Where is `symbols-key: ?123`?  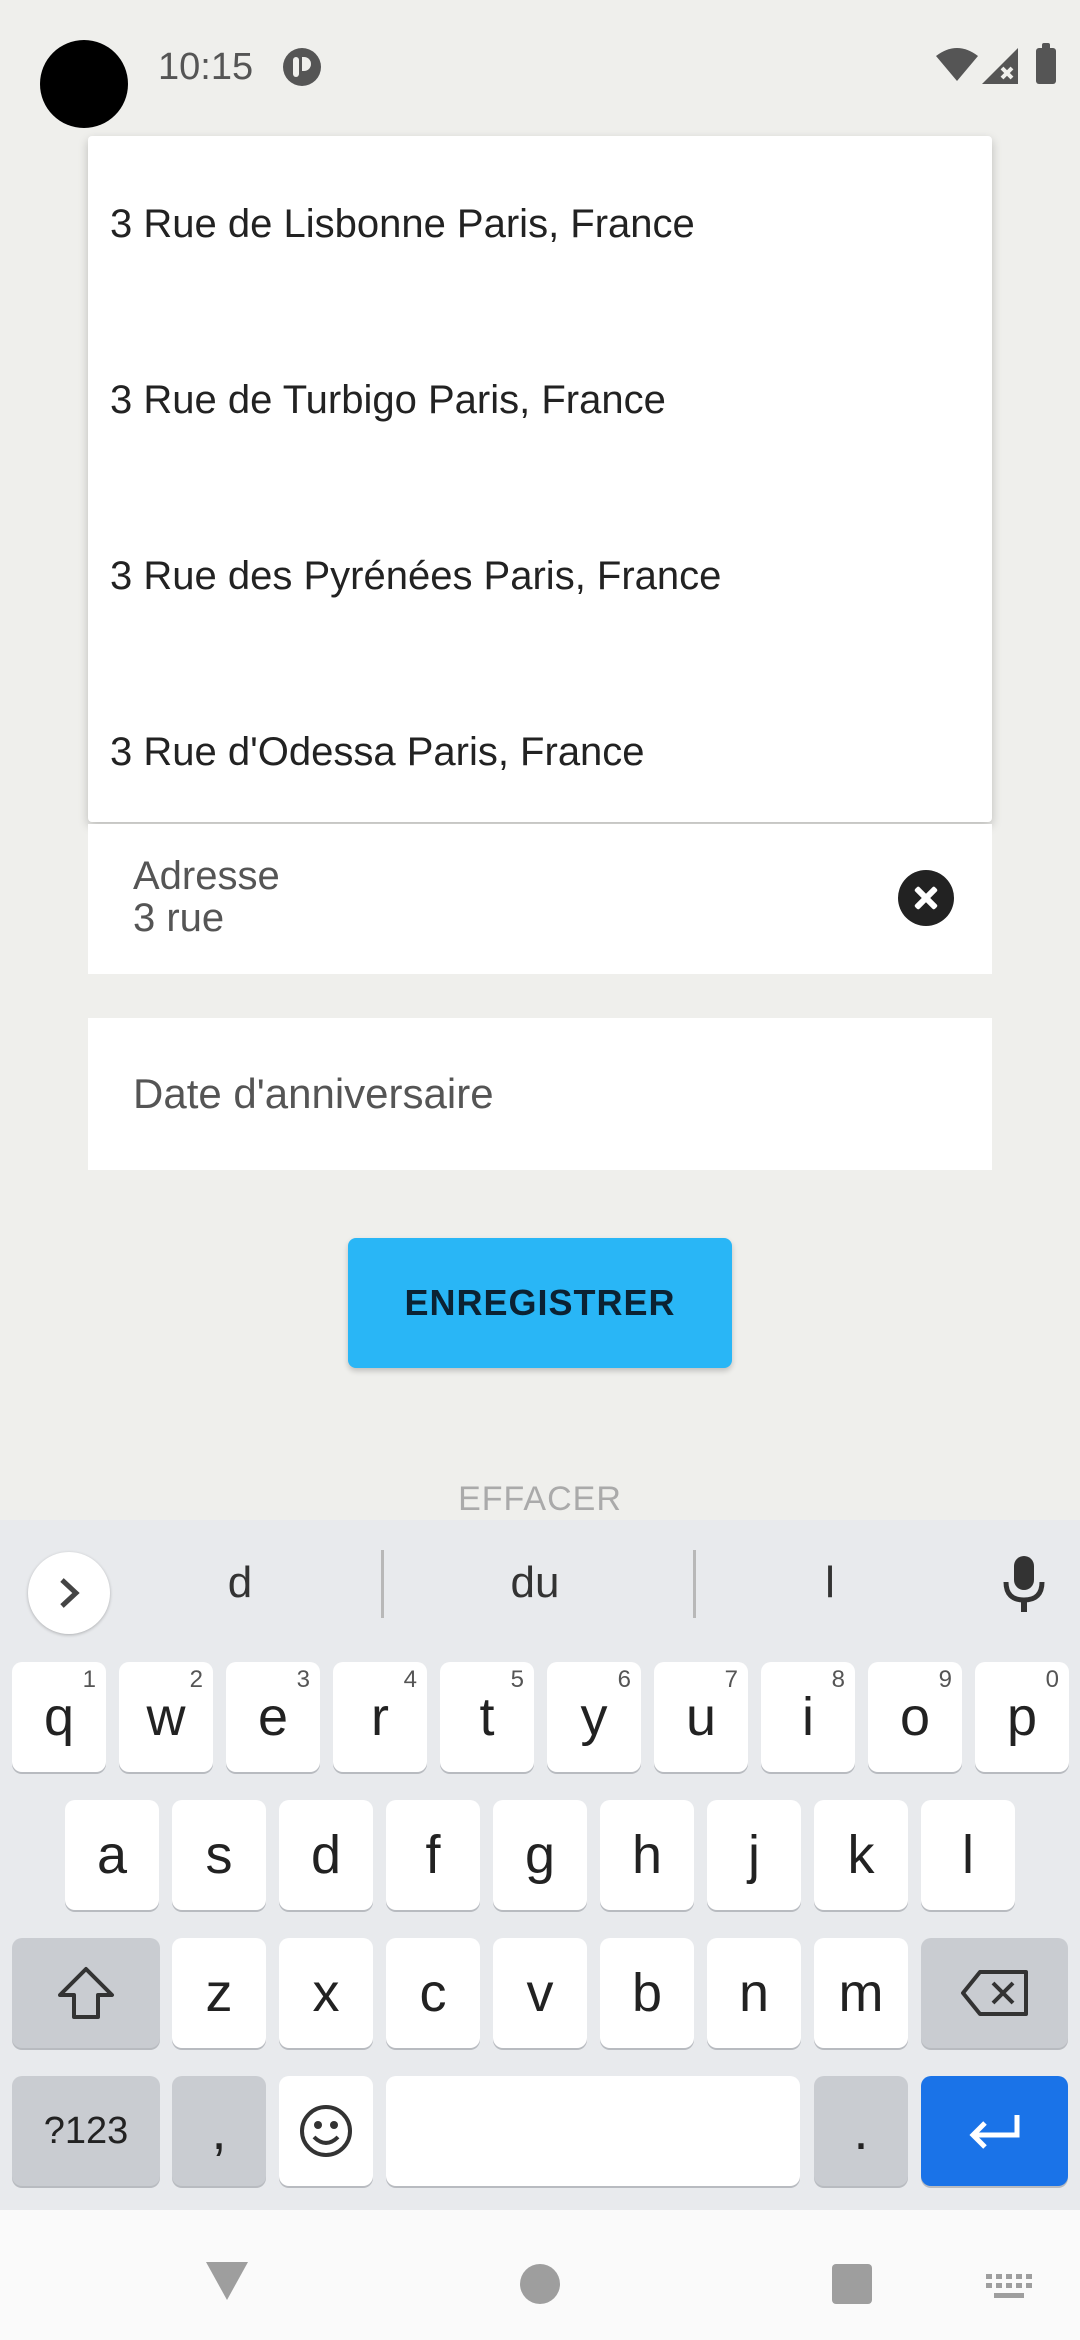
symbols-key: ?123 is located at coordinates (86, 2131).